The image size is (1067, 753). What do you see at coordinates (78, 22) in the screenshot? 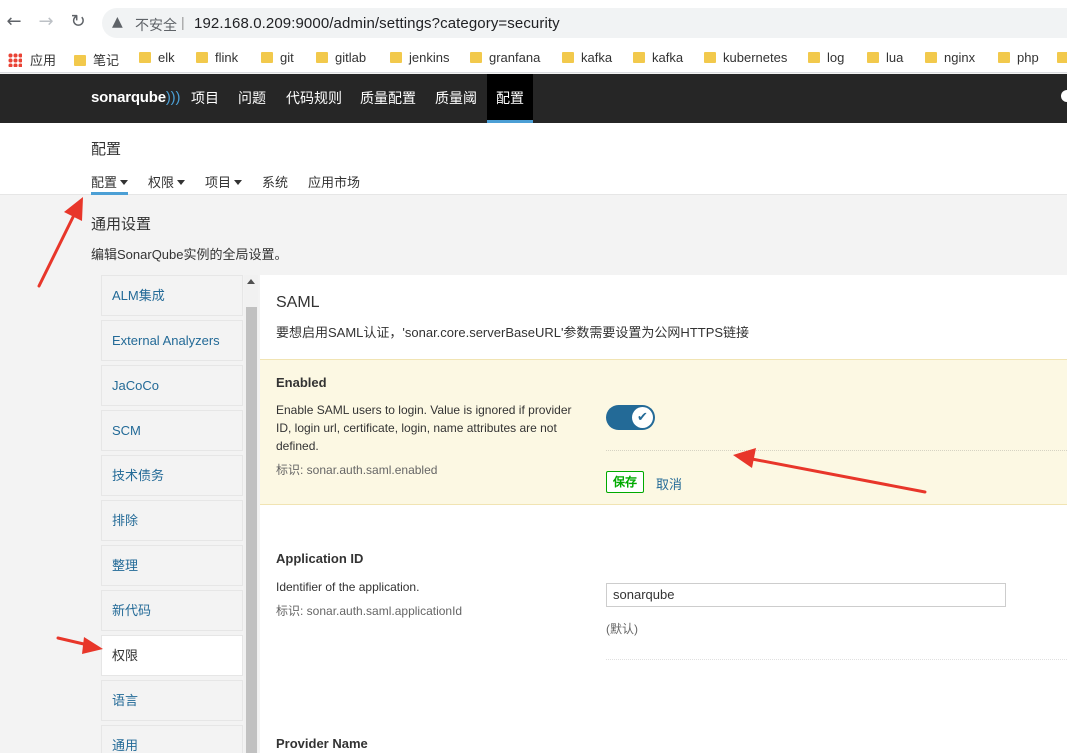
I see `reload-icon: ↻` at bounding box center [78, 22].